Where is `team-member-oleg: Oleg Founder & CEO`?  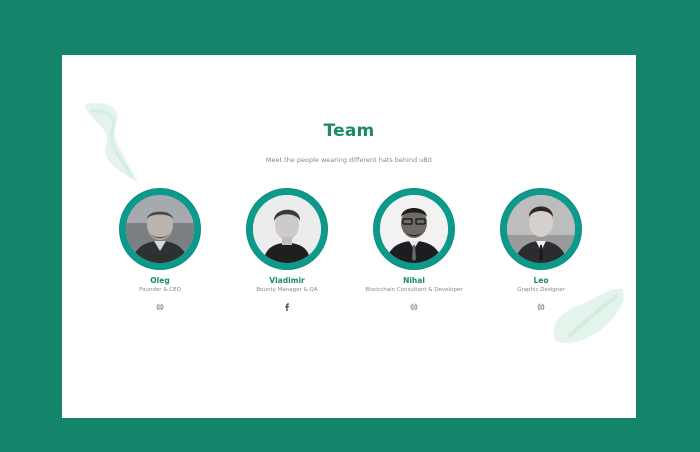 team-member-oleg: Oleg Founder & CEO is located at coordinates (160, 250).